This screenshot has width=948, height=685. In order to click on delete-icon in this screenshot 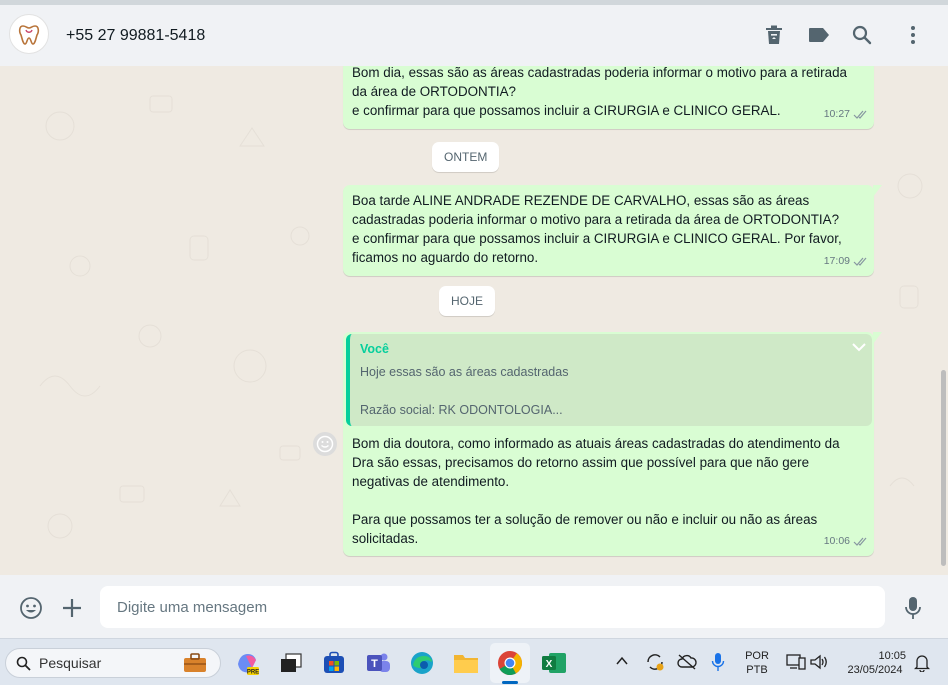, I will do `click(774, 35)`.